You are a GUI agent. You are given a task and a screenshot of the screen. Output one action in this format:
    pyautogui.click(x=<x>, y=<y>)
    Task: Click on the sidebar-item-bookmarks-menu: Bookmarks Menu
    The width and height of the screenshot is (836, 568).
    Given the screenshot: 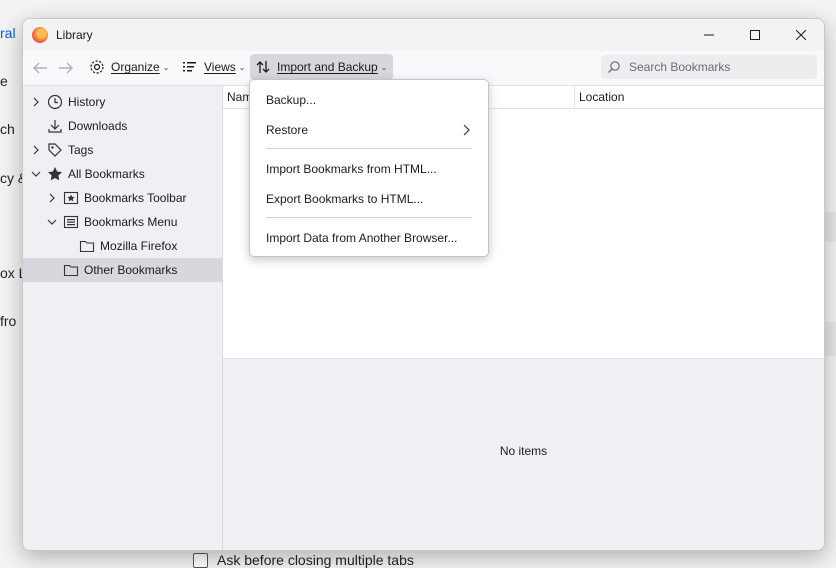 What is the action you would take?
    pyautogui.click(x=122, y=222)
    